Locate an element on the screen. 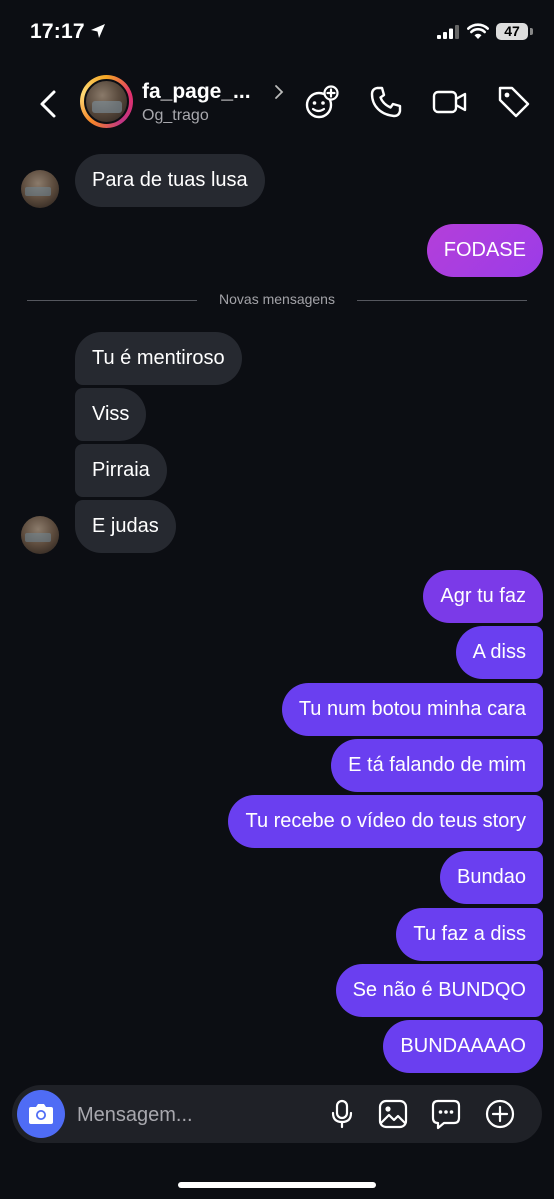 This screenshot has width=554, height=1199. new-messages-divider: Novas mensagens is located at coordinates (277, 299).